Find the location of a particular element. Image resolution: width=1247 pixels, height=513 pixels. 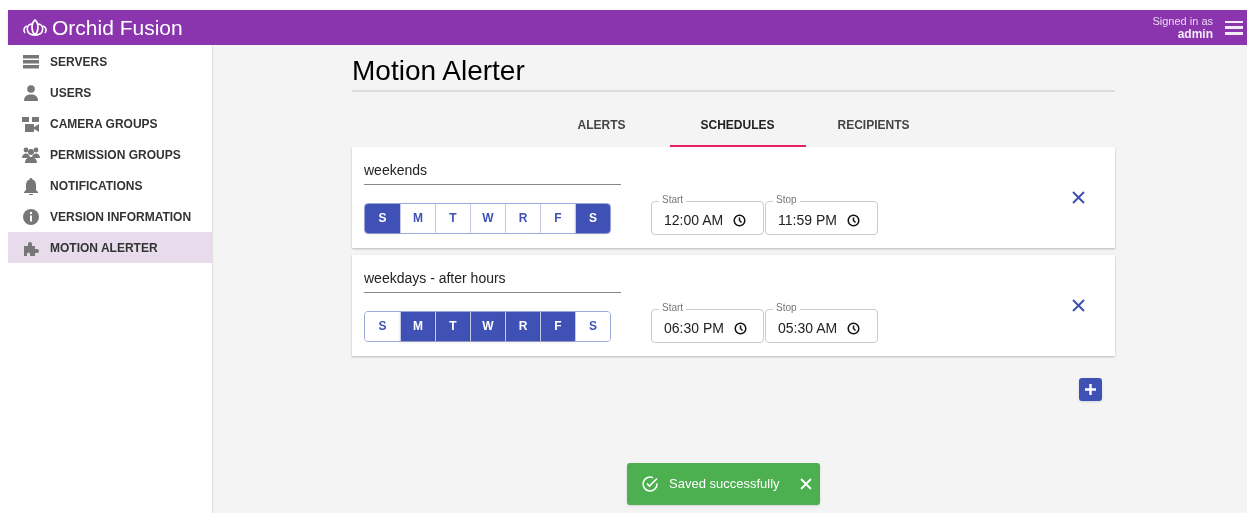

servers-icon is located at coordinates (31, 61).